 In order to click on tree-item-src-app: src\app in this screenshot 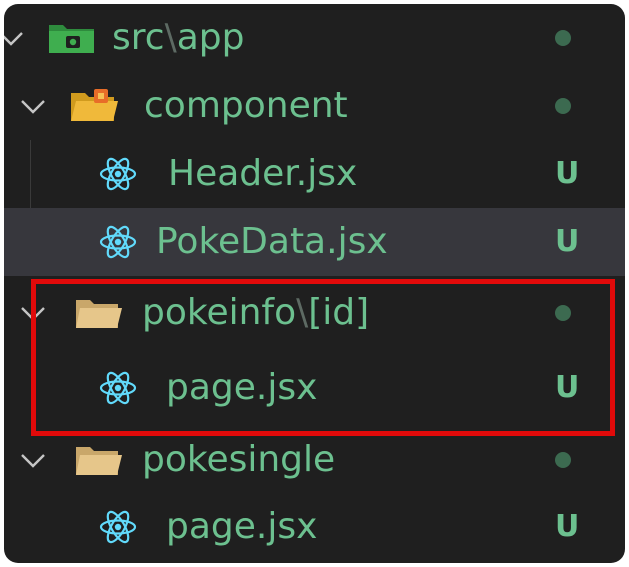, I will do `click(314, 38)`.